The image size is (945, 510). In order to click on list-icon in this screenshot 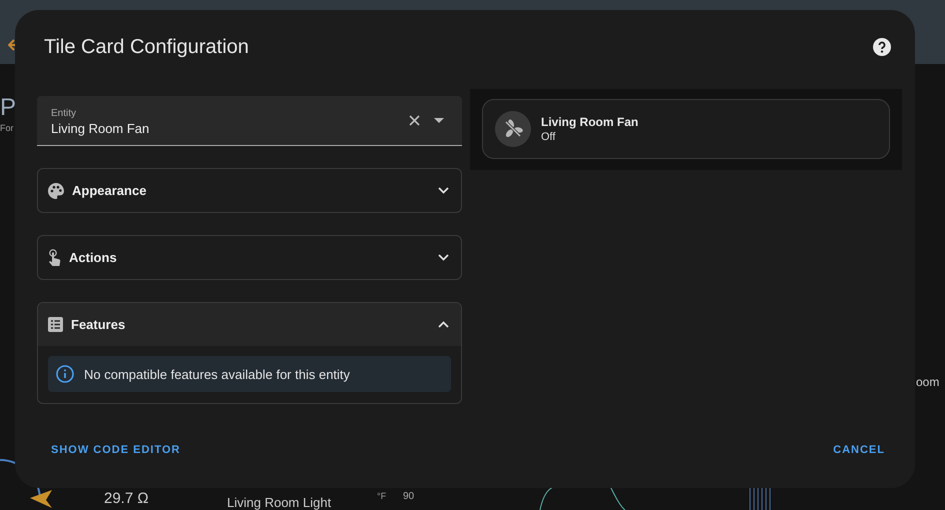, I will do `click(55, 324)`.